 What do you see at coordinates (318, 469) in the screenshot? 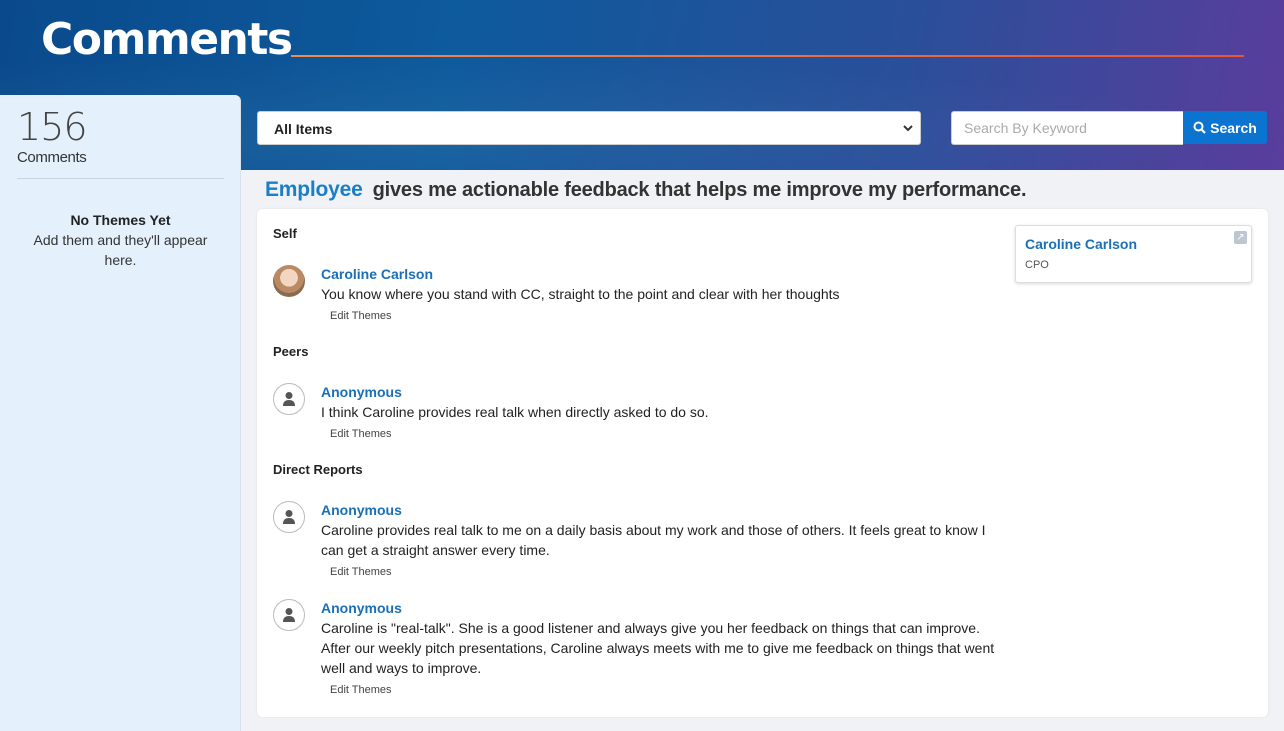
I see `group-label-direct-reports: Direct Reports` at bounding box center [318, 469].